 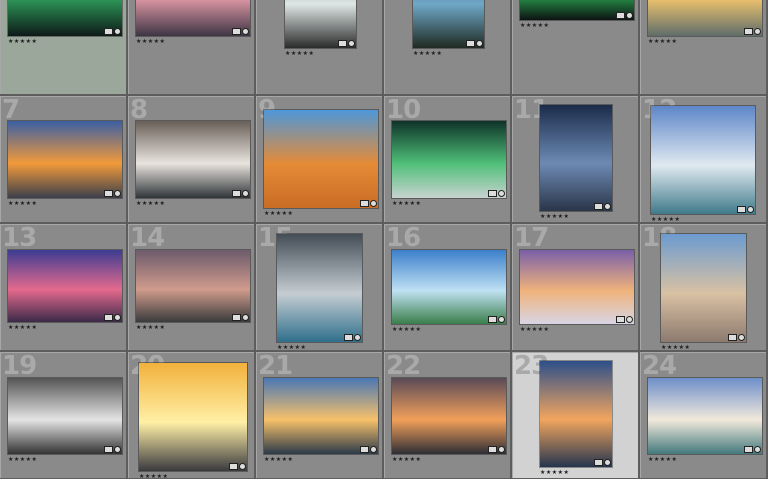 I want to click on photo-thumbnail-tropical-bay-moon, so click(x=449, y=287).